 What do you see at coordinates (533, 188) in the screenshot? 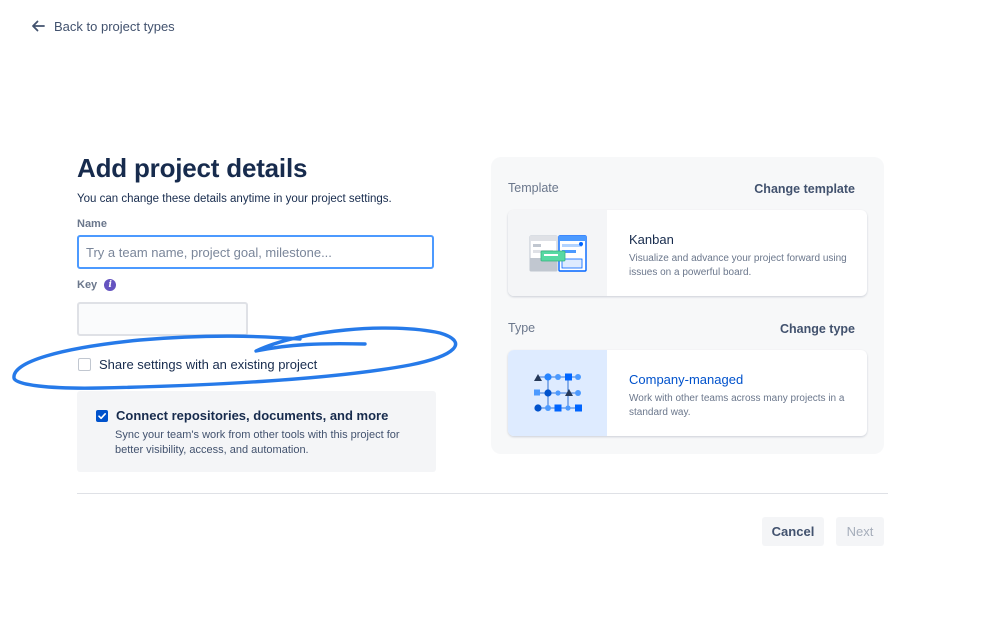
I see `template-heading: Template` at bounding box center [533, 188].